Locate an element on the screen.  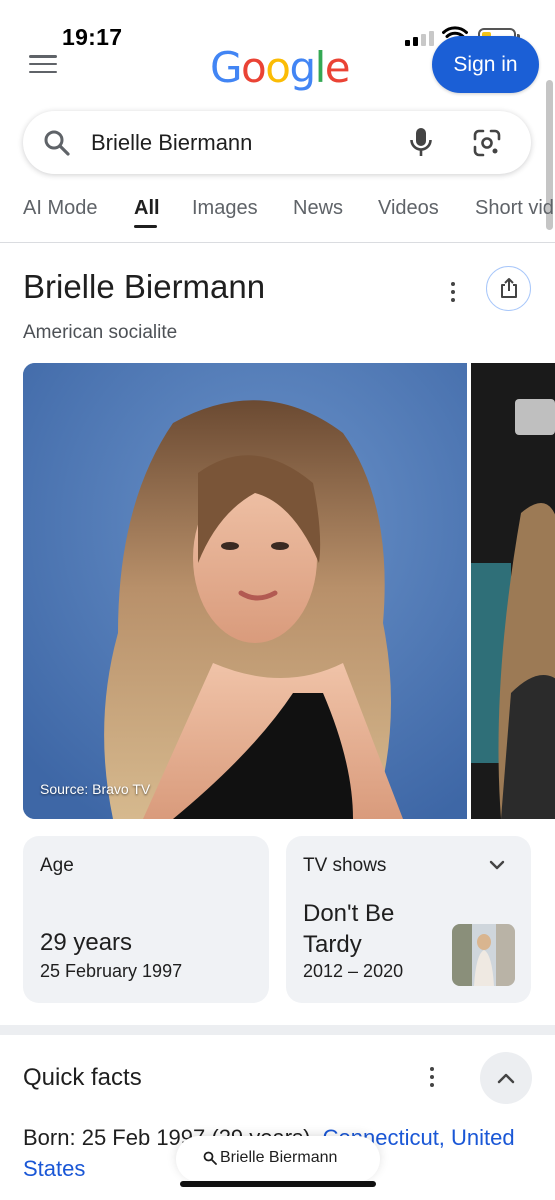
born-label: Born is located at coordinates (46, 1137).